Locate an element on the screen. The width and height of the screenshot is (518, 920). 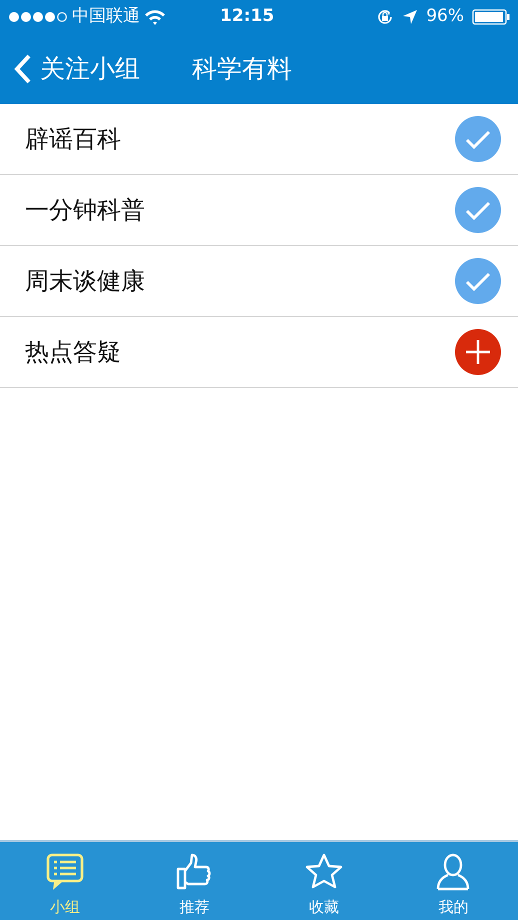
chat-list-icon is located at coordinates (64, 872).